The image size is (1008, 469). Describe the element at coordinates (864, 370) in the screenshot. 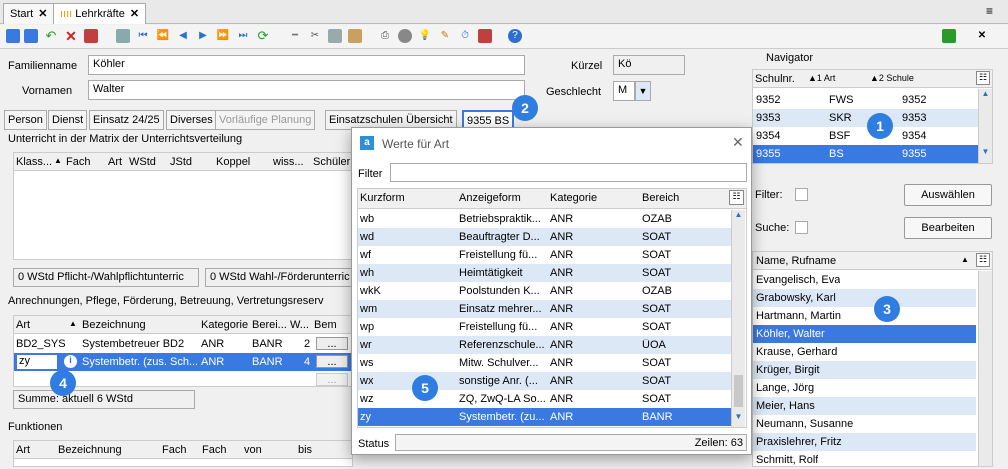

I see `list-item: Krüger, Birgit` at that location.